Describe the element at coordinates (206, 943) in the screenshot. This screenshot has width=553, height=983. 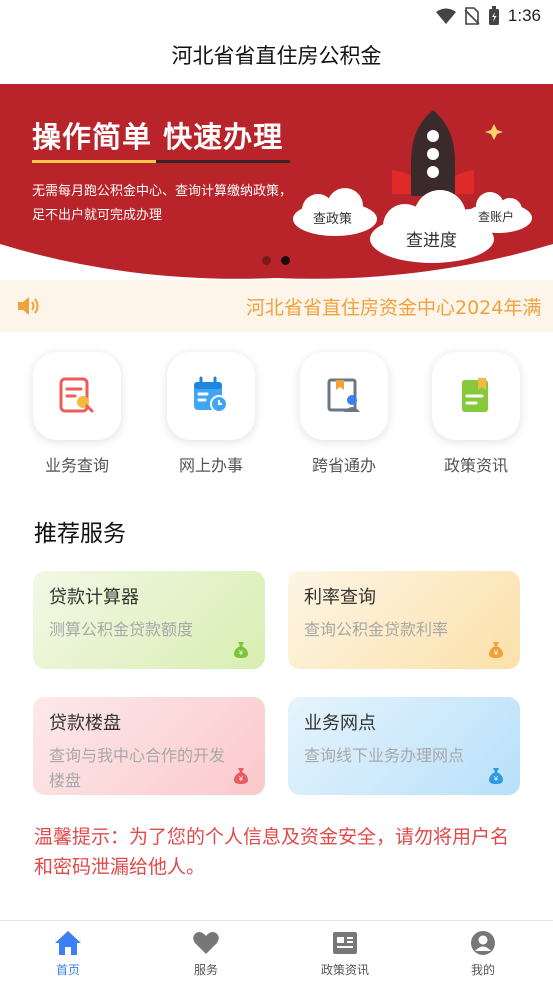
I see `heart-icon` at that location.